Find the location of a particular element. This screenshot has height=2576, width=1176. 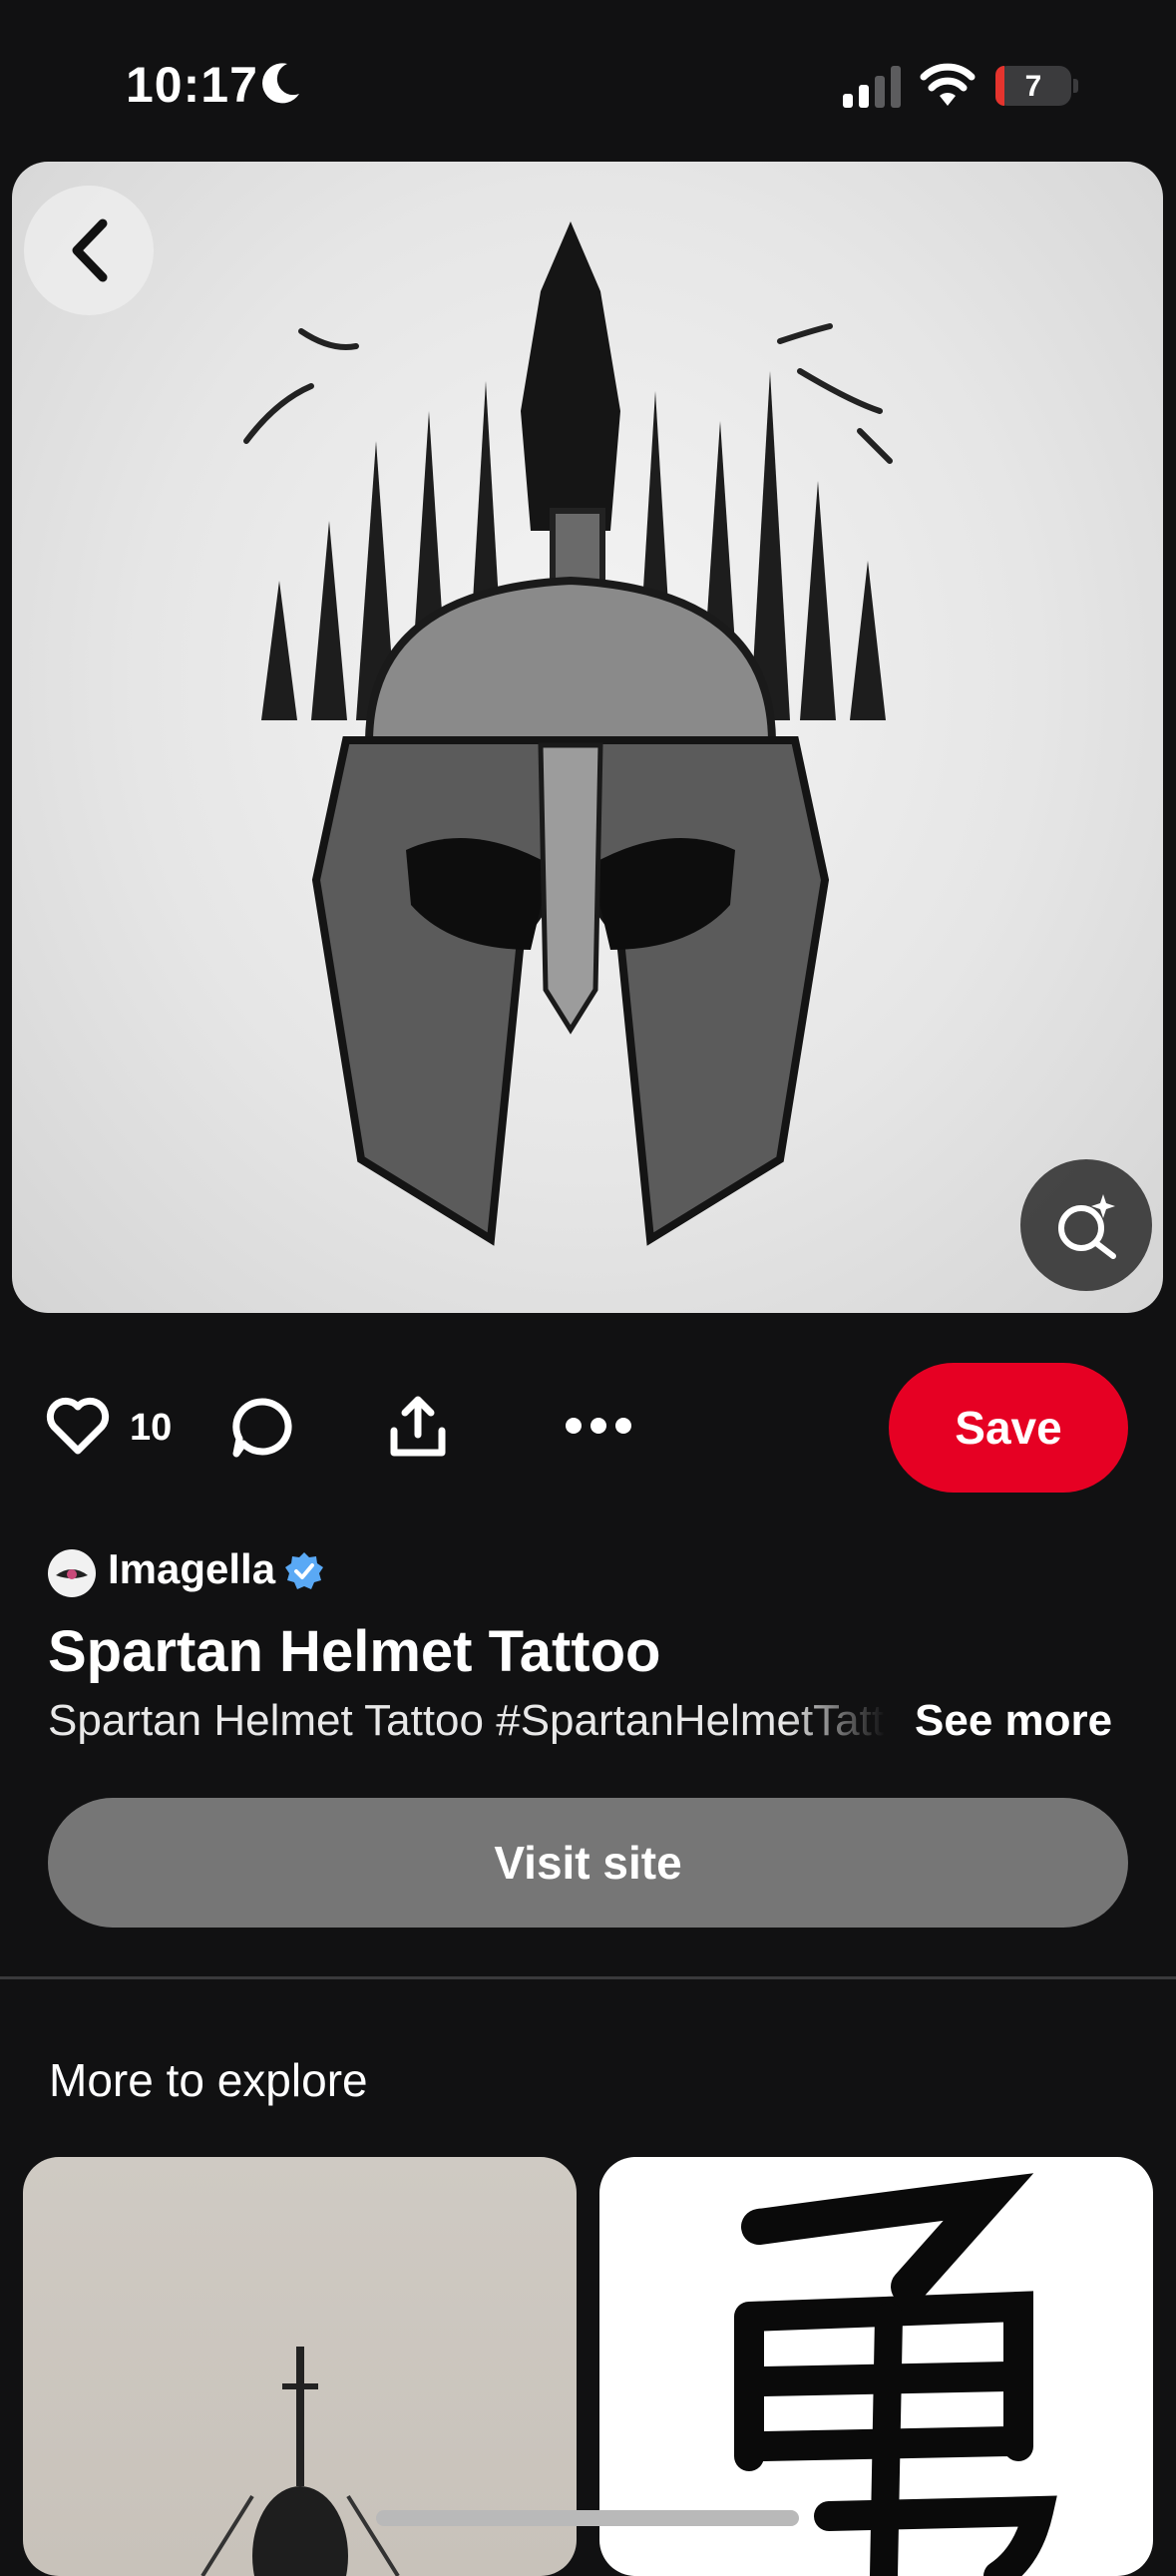

battery-icon: 7 is located at coordinates (1033, 86).